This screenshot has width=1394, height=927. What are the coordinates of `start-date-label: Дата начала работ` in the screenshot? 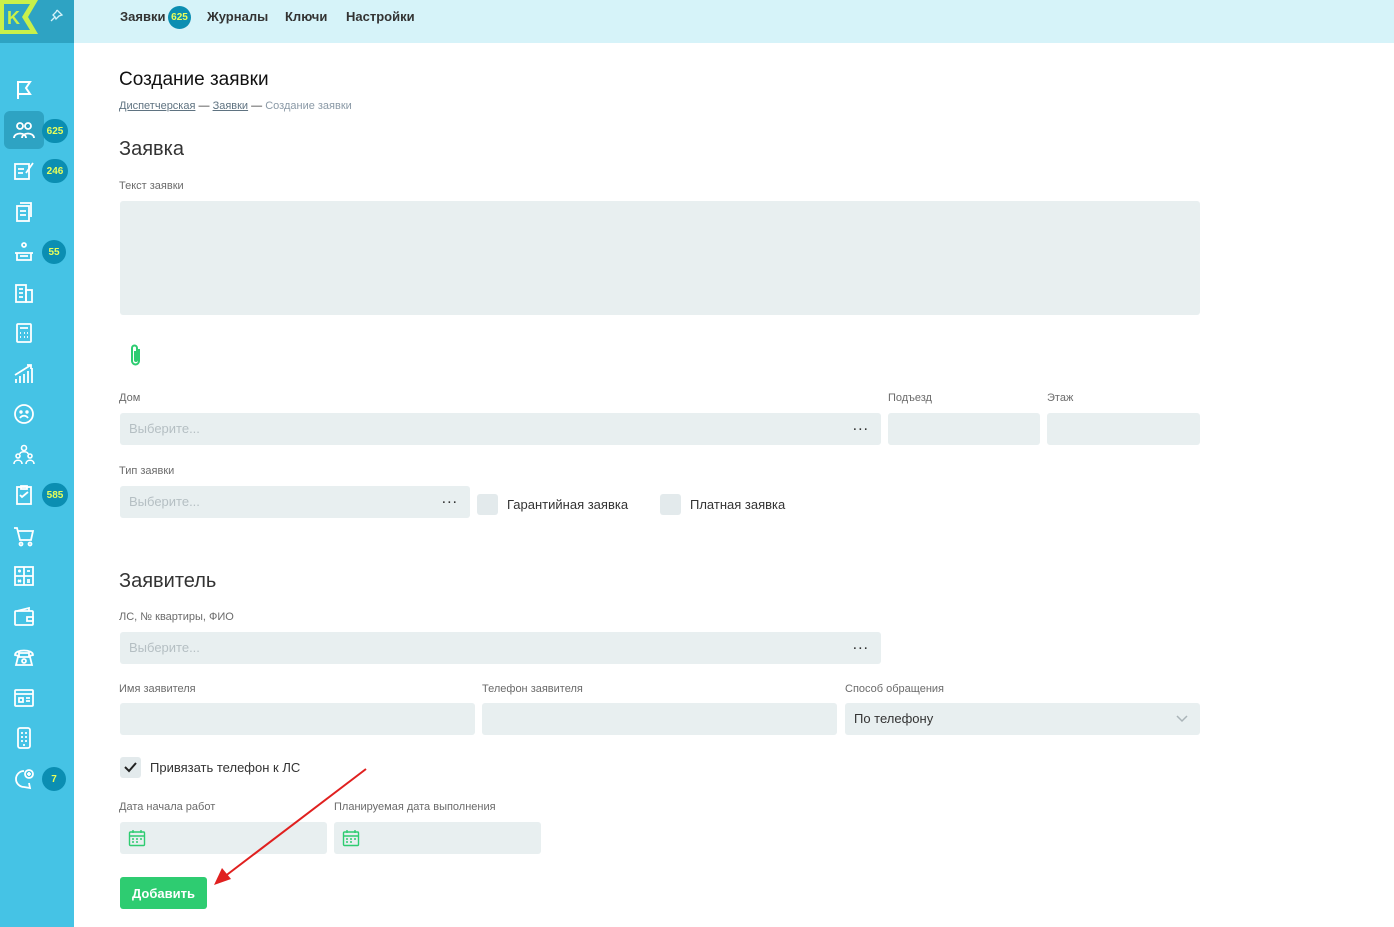 It's located at (167, 807).